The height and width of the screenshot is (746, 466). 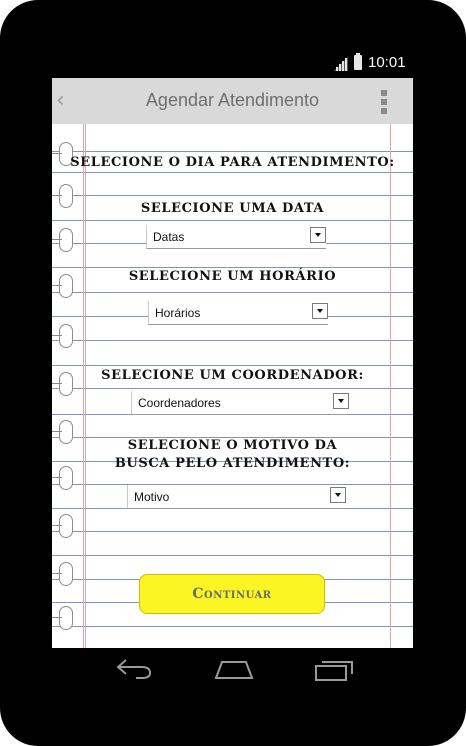 What do you see at coordinates (387, 62) in the screenshot?
I see `status-time: 10:01` at bounding box center [387, 62].